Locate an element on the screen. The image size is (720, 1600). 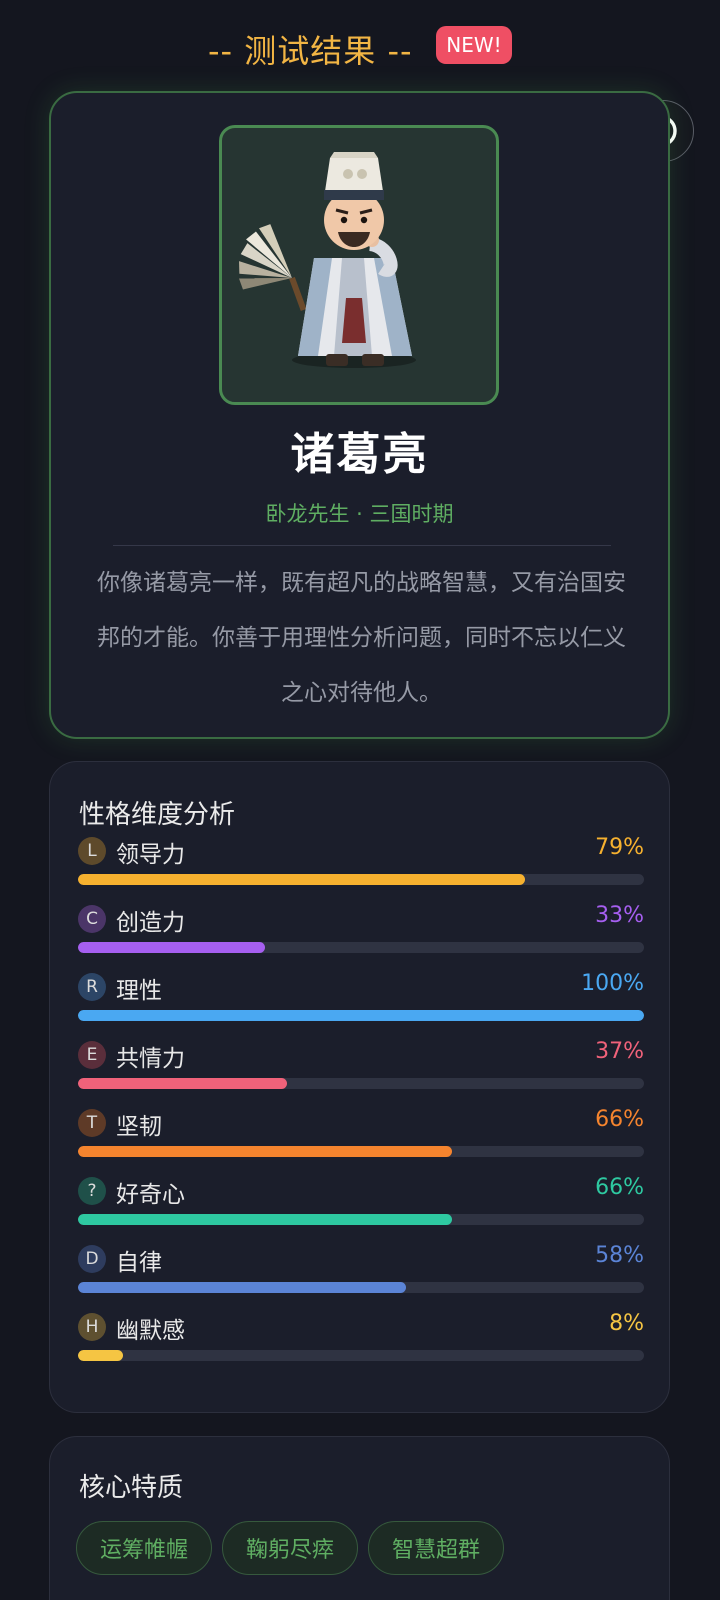
dimension-row: E 共情力 37% is located at coordinates (361, 1068).